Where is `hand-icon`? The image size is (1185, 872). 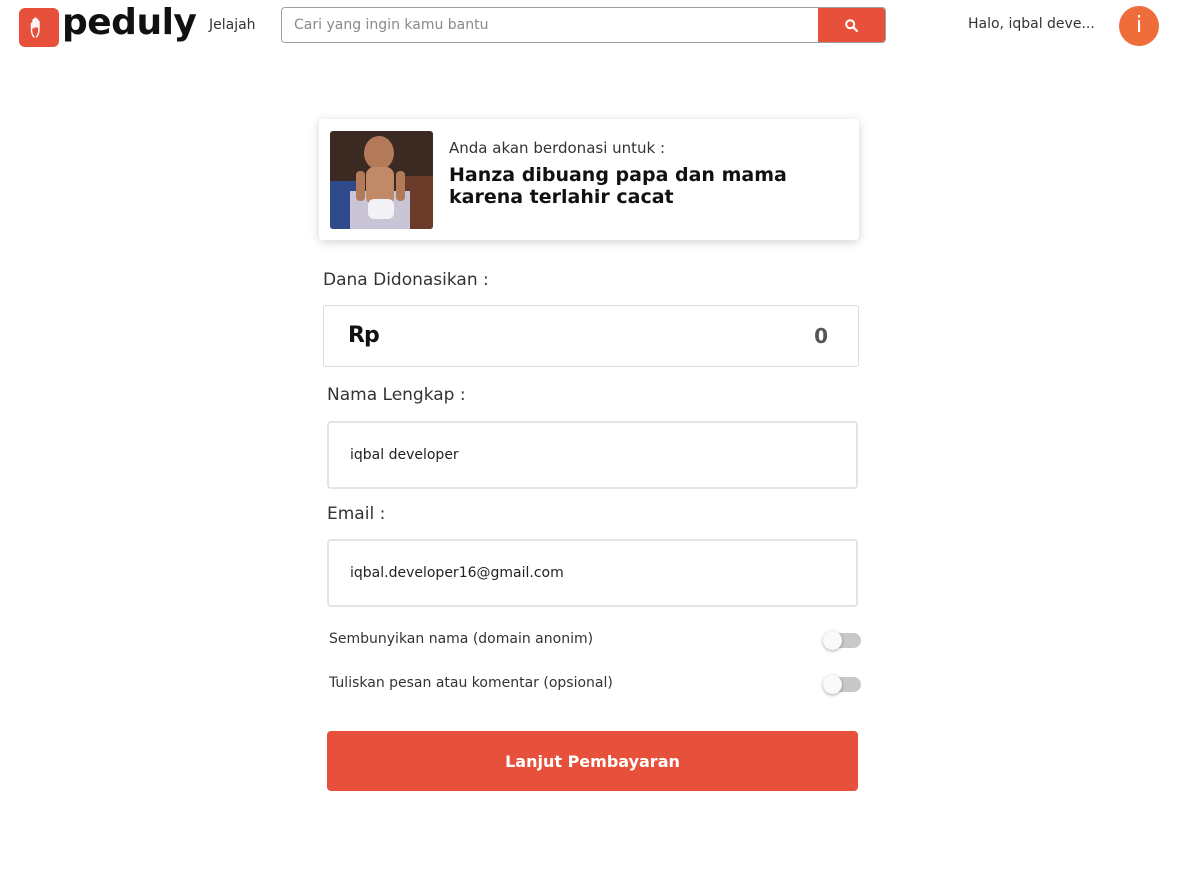
hand-icon is located at coordinates (35, 27).